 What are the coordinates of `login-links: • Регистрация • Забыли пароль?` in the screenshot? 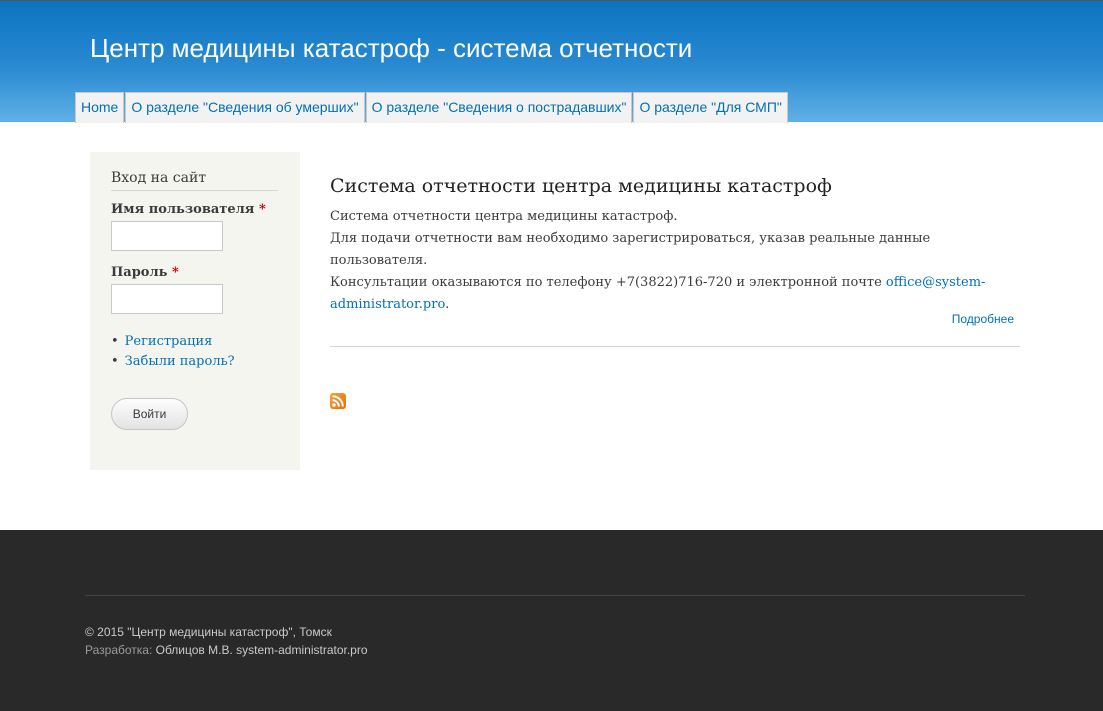 It's located at (173, 352).